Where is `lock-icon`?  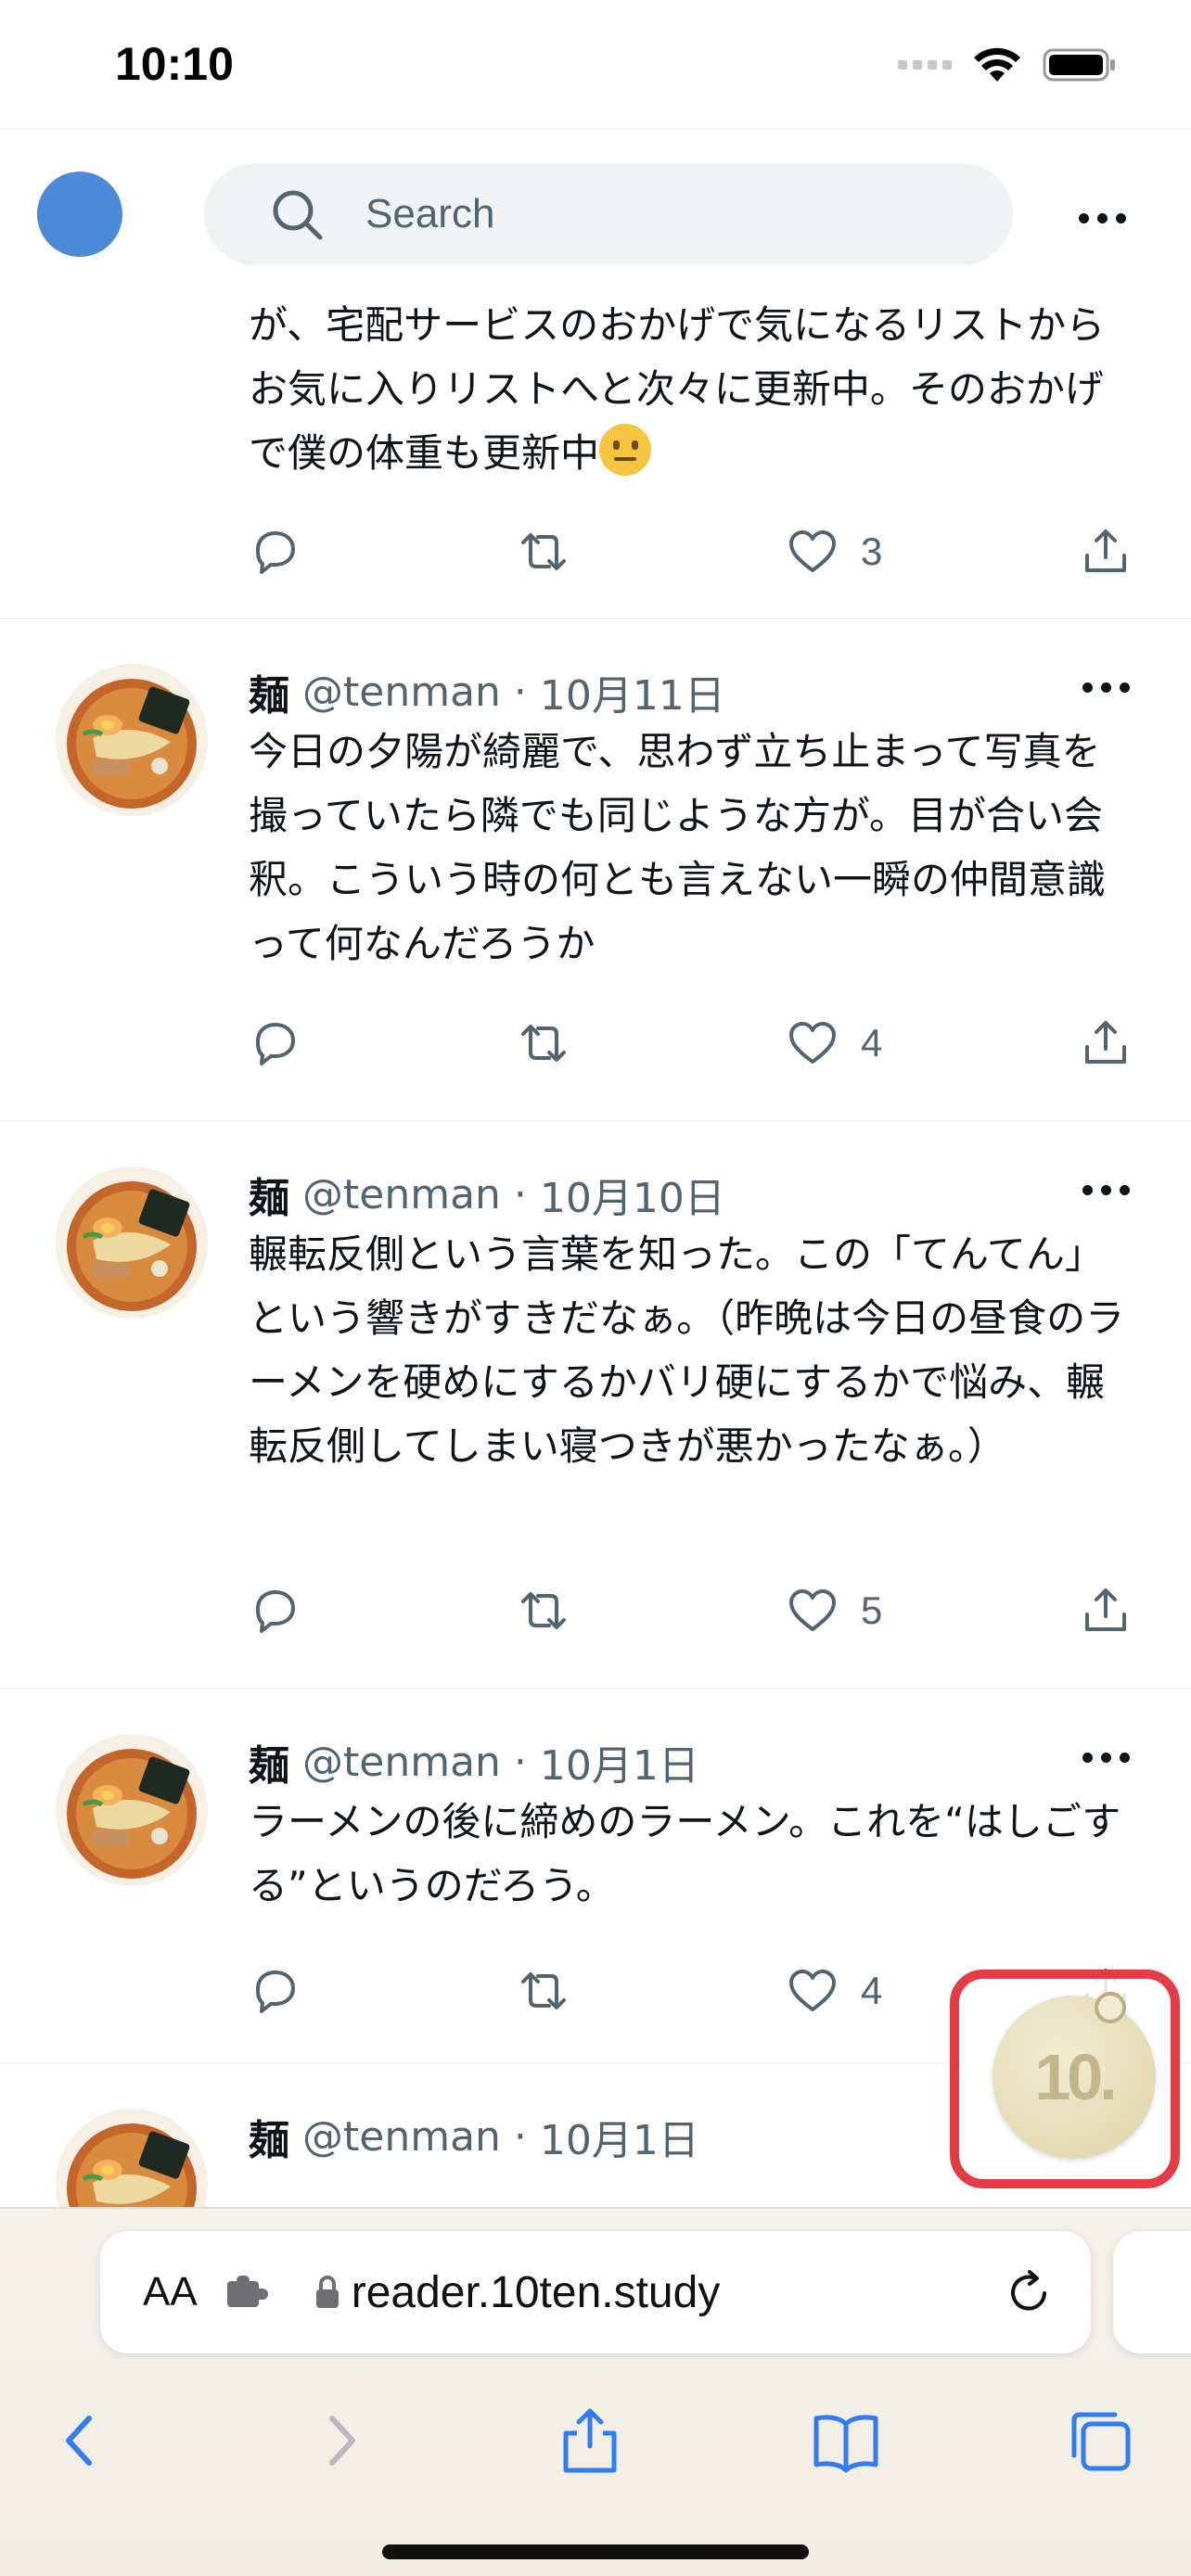 lock-icon is located at coordinates (327, 2292).